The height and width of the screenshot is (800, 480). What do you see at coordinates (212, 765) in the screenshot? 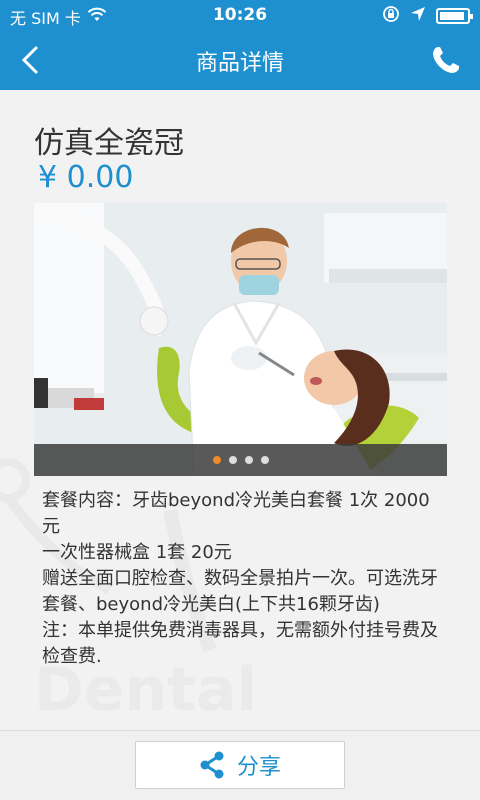
I see `share-icon` at bounding box center [212, 765].